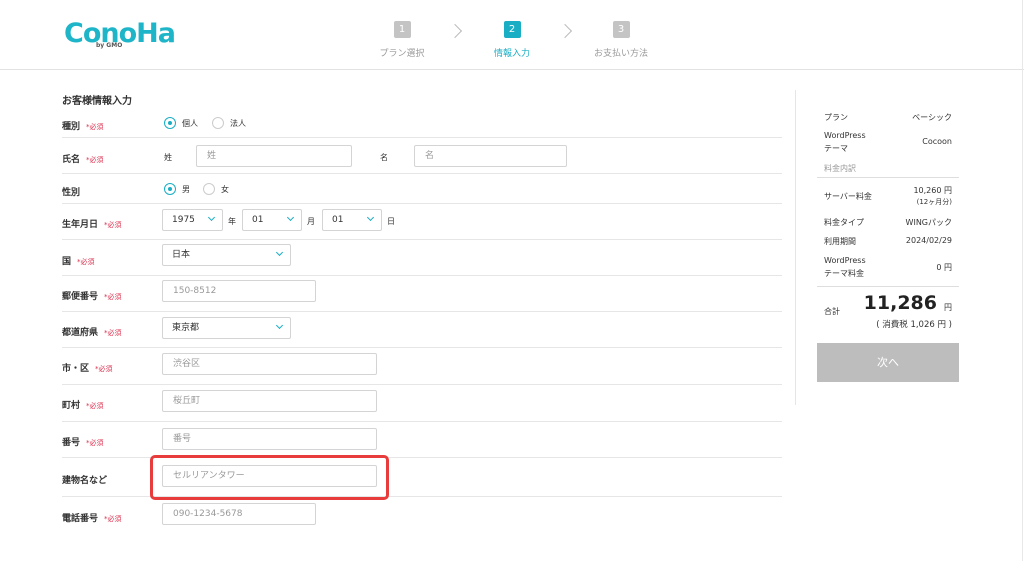 The width and height of the screenshot is (1024, 561). What do you see at coordinates (109, 45) in the screenshot?
I see `logo-sub: by GMO` at bounding box center [109, 45].